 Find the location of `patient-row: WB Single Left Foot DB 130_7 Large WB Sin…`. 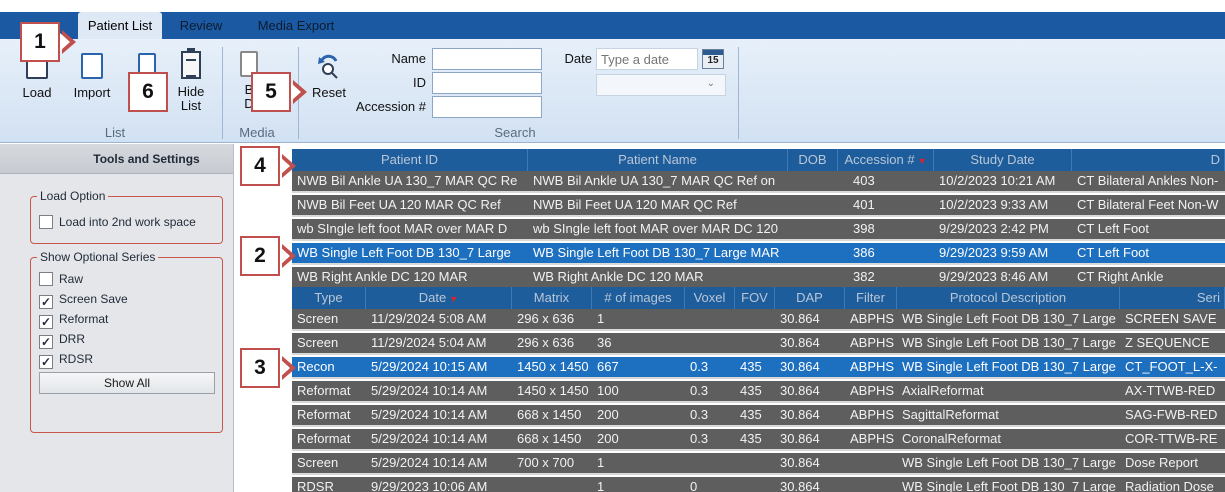

patient-row: WB Single Left Foot DB 130_7 Large WB Sin… is located at coordinates (758, 254).